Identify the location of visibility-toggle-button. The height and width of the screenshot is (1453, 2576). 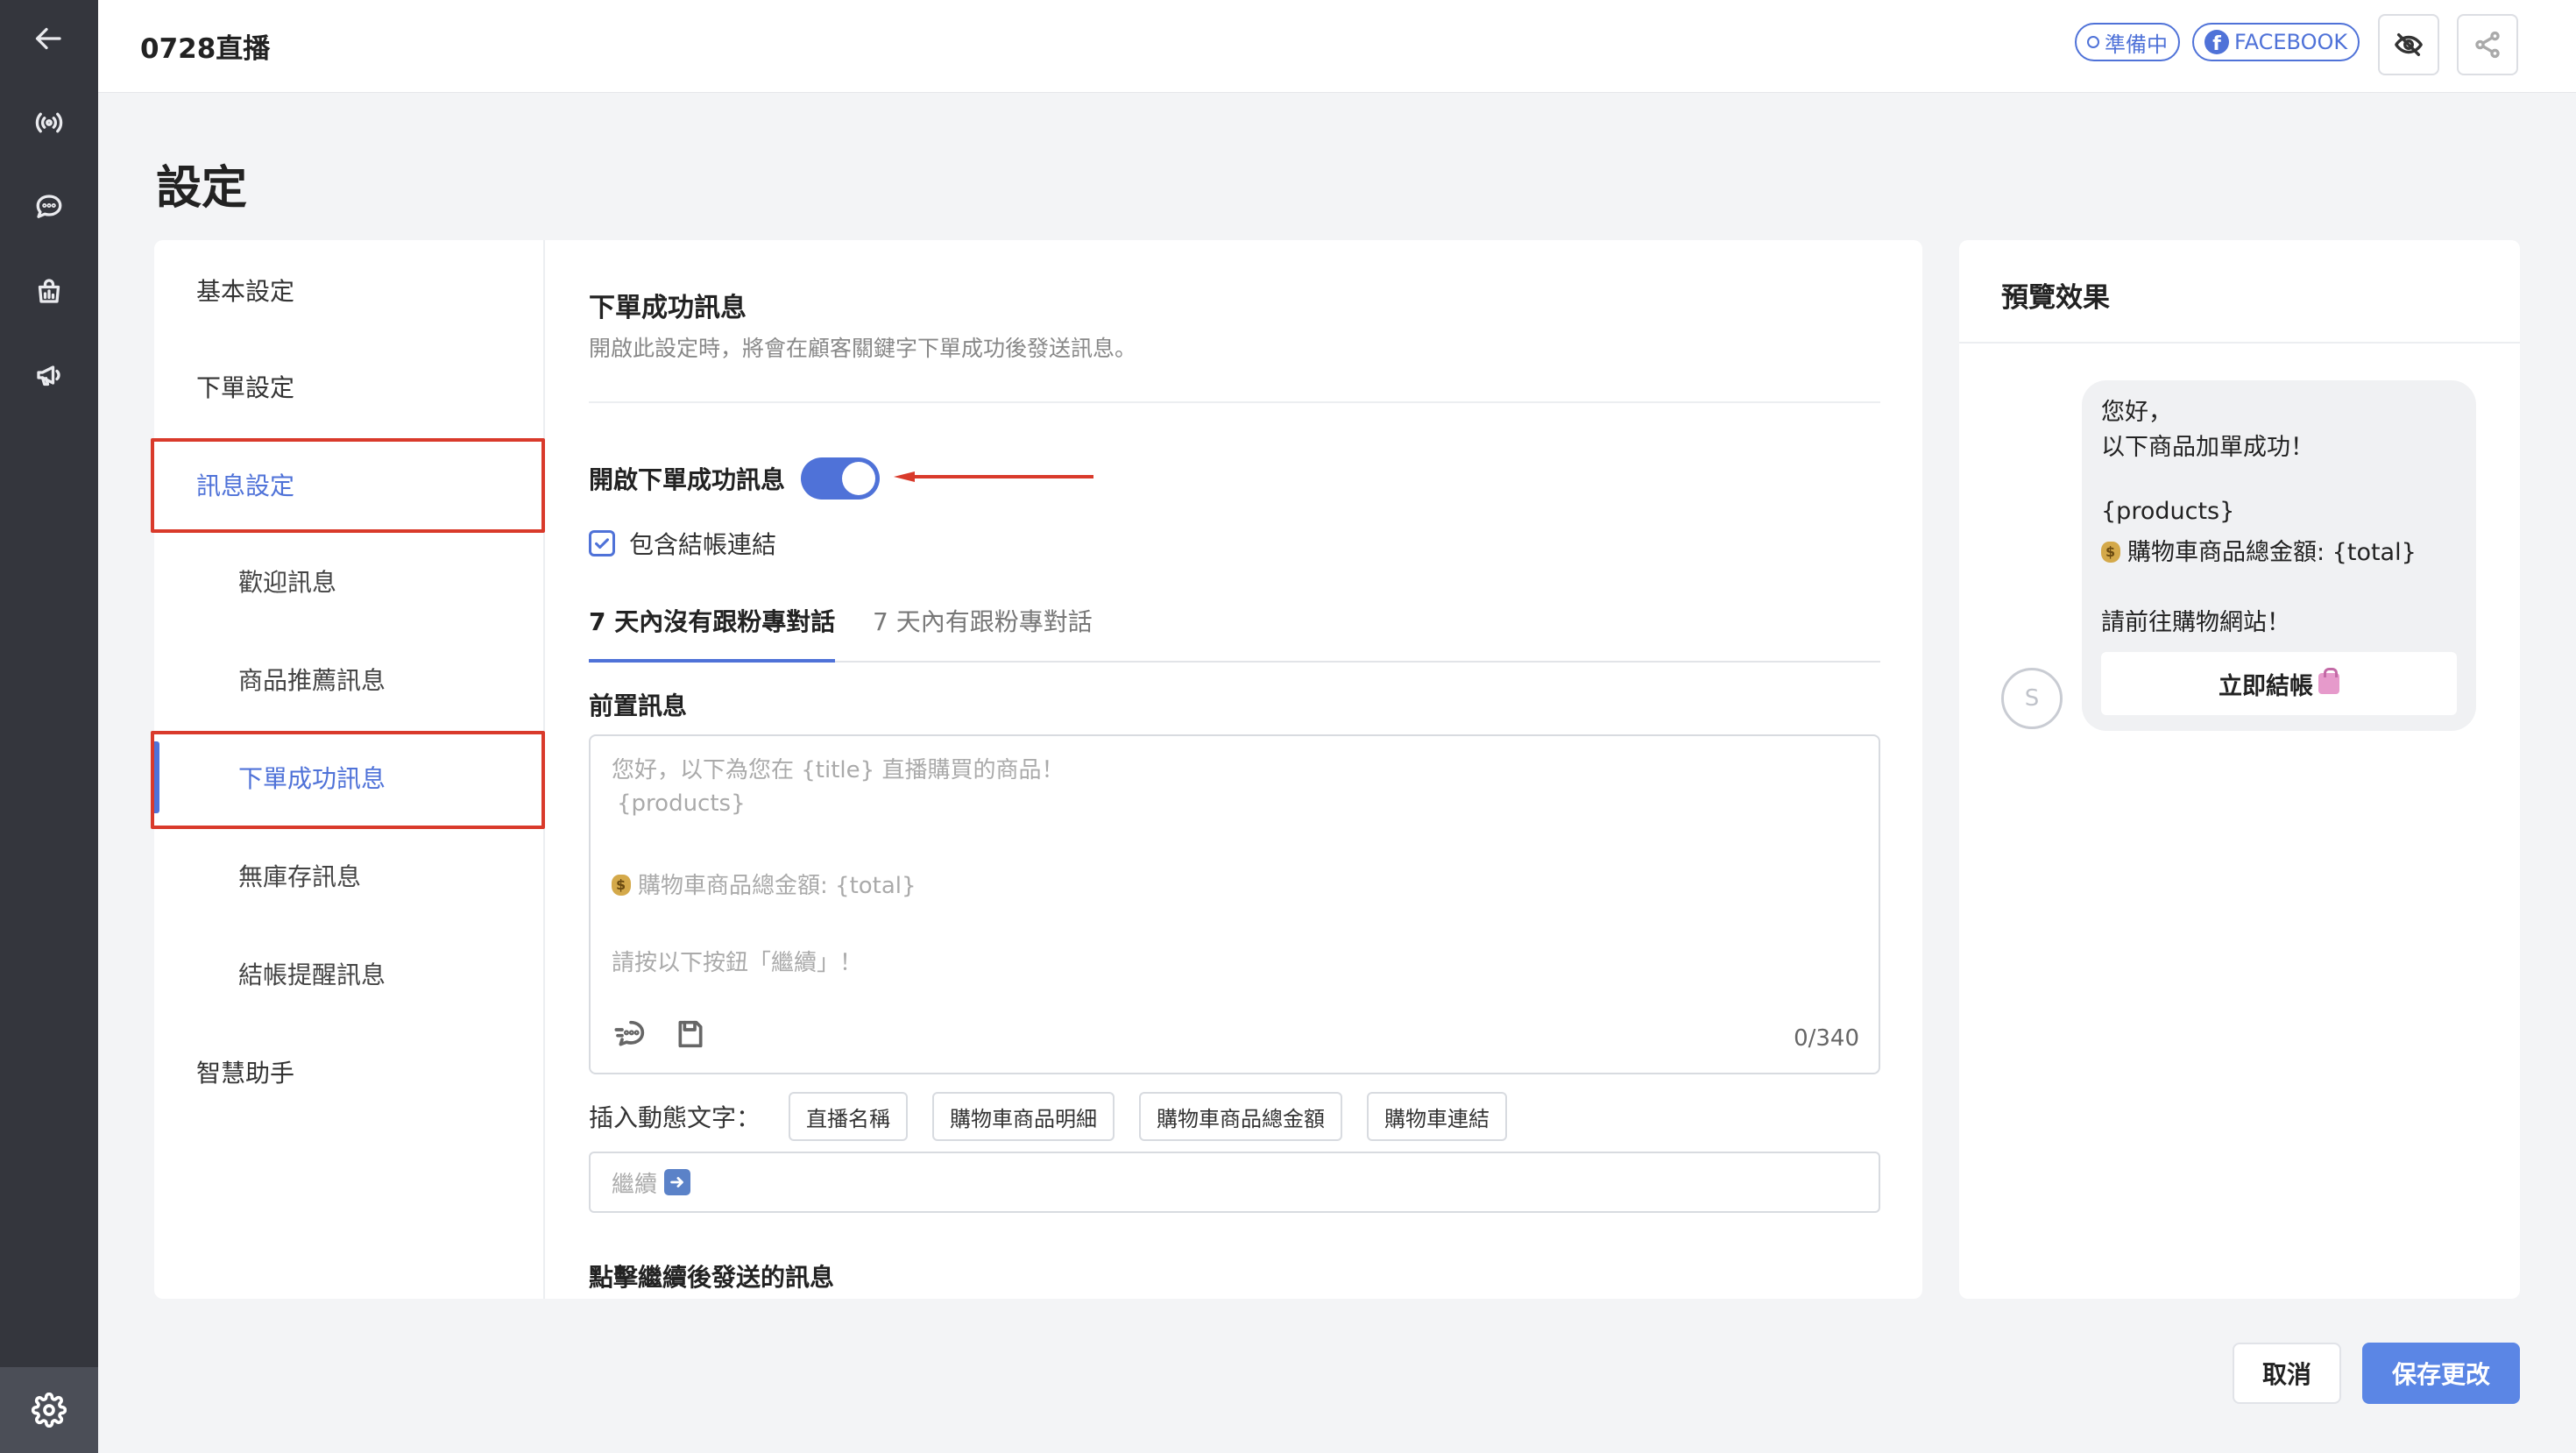
(2408, 44).